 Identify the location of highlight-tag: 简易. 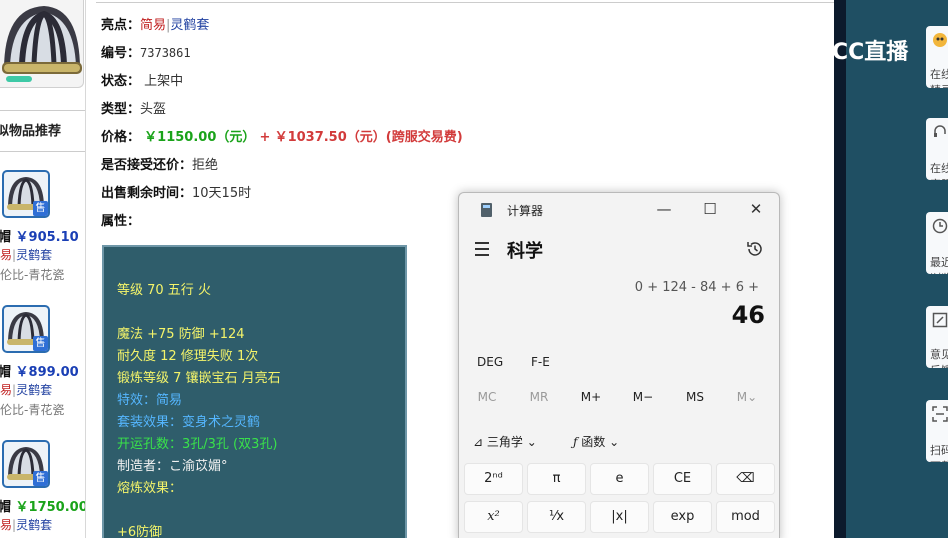
(153, 25).